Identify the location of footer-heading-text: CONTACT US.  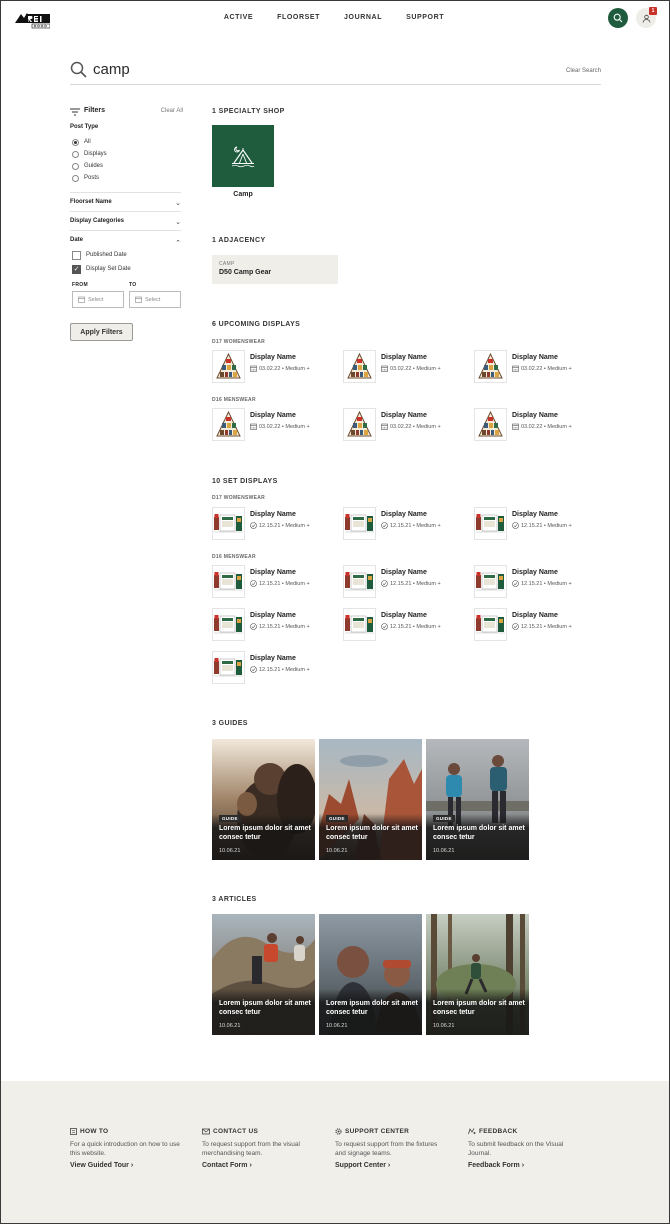
(236, 1131).